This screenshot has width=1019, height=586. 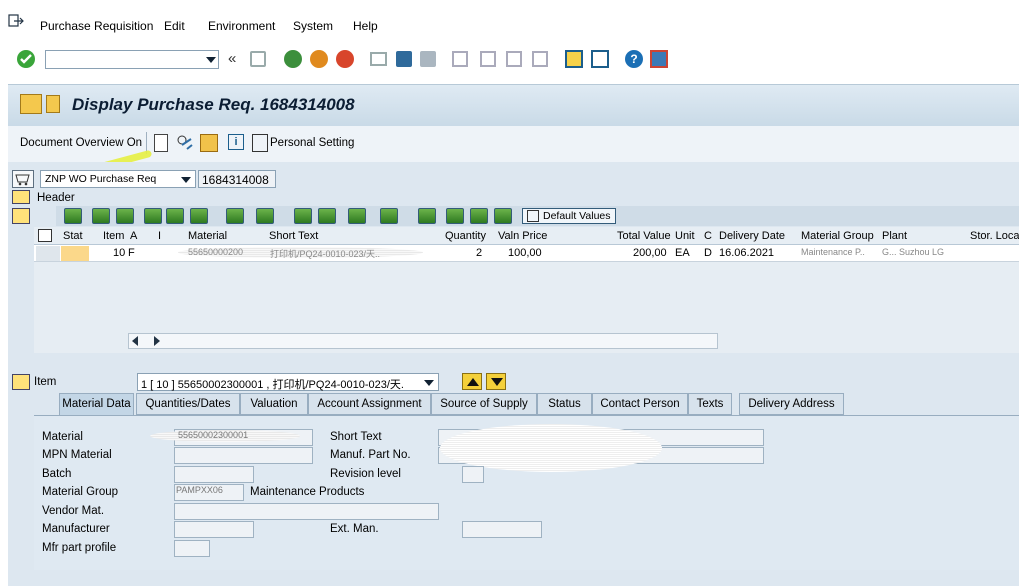 I want to click on back-icon, so click(x=293, y=59).